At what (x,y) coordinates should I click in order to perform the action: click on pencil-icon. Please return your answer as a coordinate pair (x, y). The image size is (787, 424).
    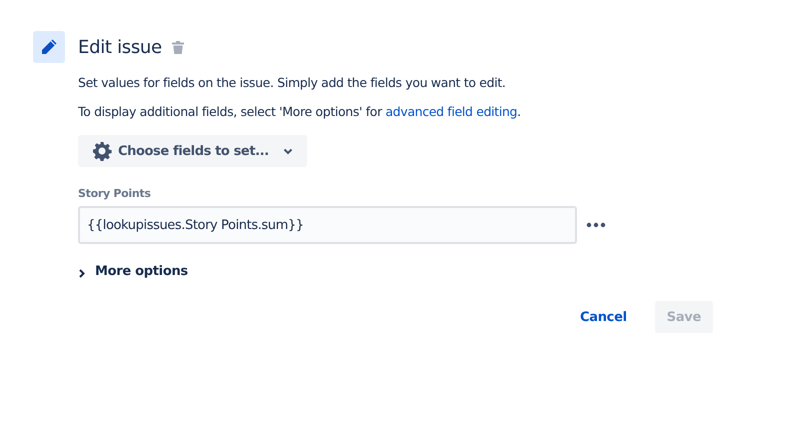
    Looking at the image, I should click on (49, 47).